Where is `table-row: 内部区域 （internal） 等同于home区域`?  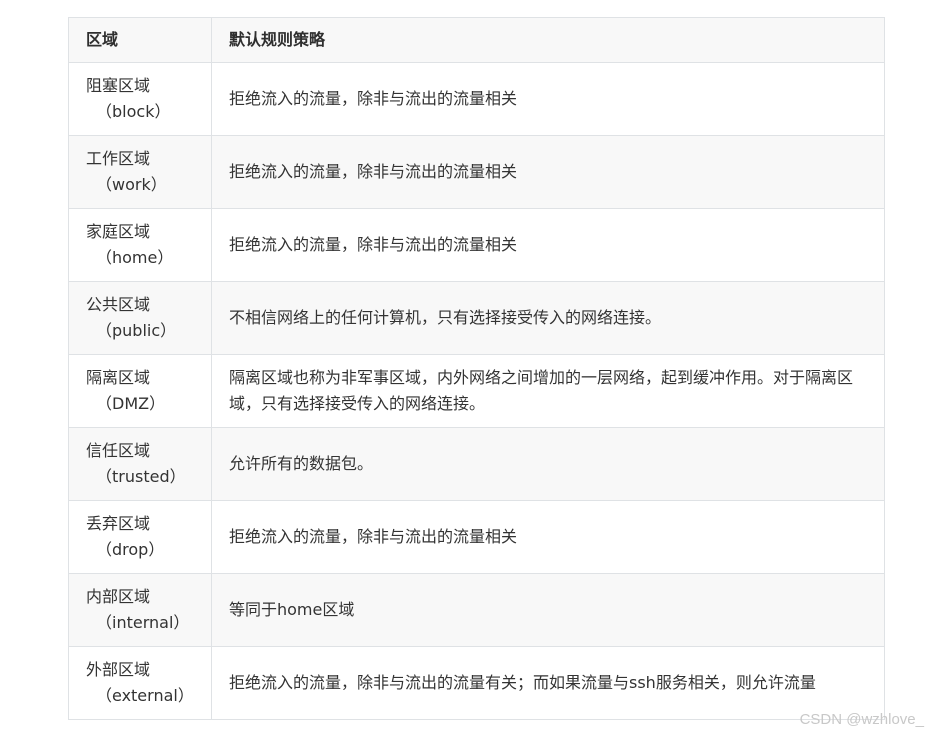
table-row: 内部区域 （internal） 等同于home区域 is located at coordinates (476, 610).